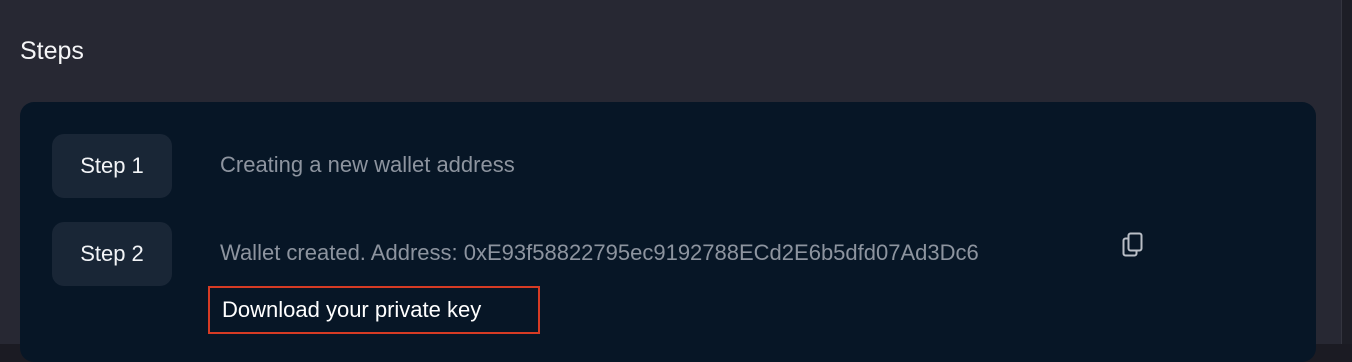 The height and width of the screenshot is (362, 1352). Describe the element at coordinates (112, 254) in the screenshot. I see `step-2-badge: Step 2` at that location.